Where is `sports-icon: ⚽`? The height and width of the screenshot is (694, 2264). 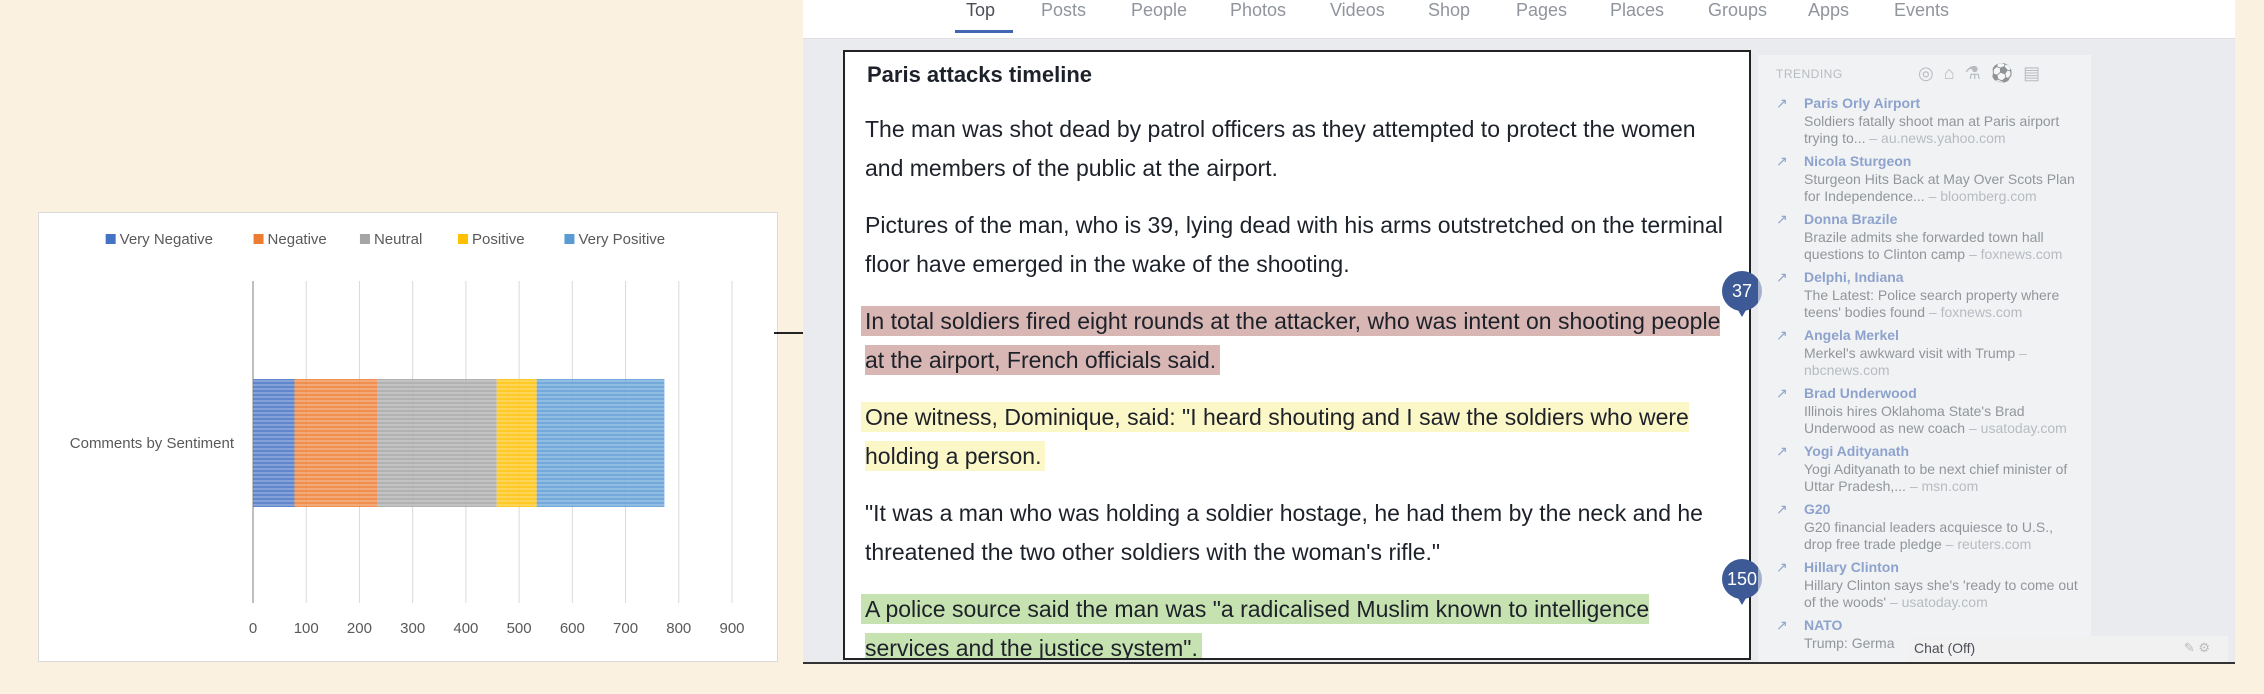 sports-icon: ⚽ is located at coordinates (2002, 73).